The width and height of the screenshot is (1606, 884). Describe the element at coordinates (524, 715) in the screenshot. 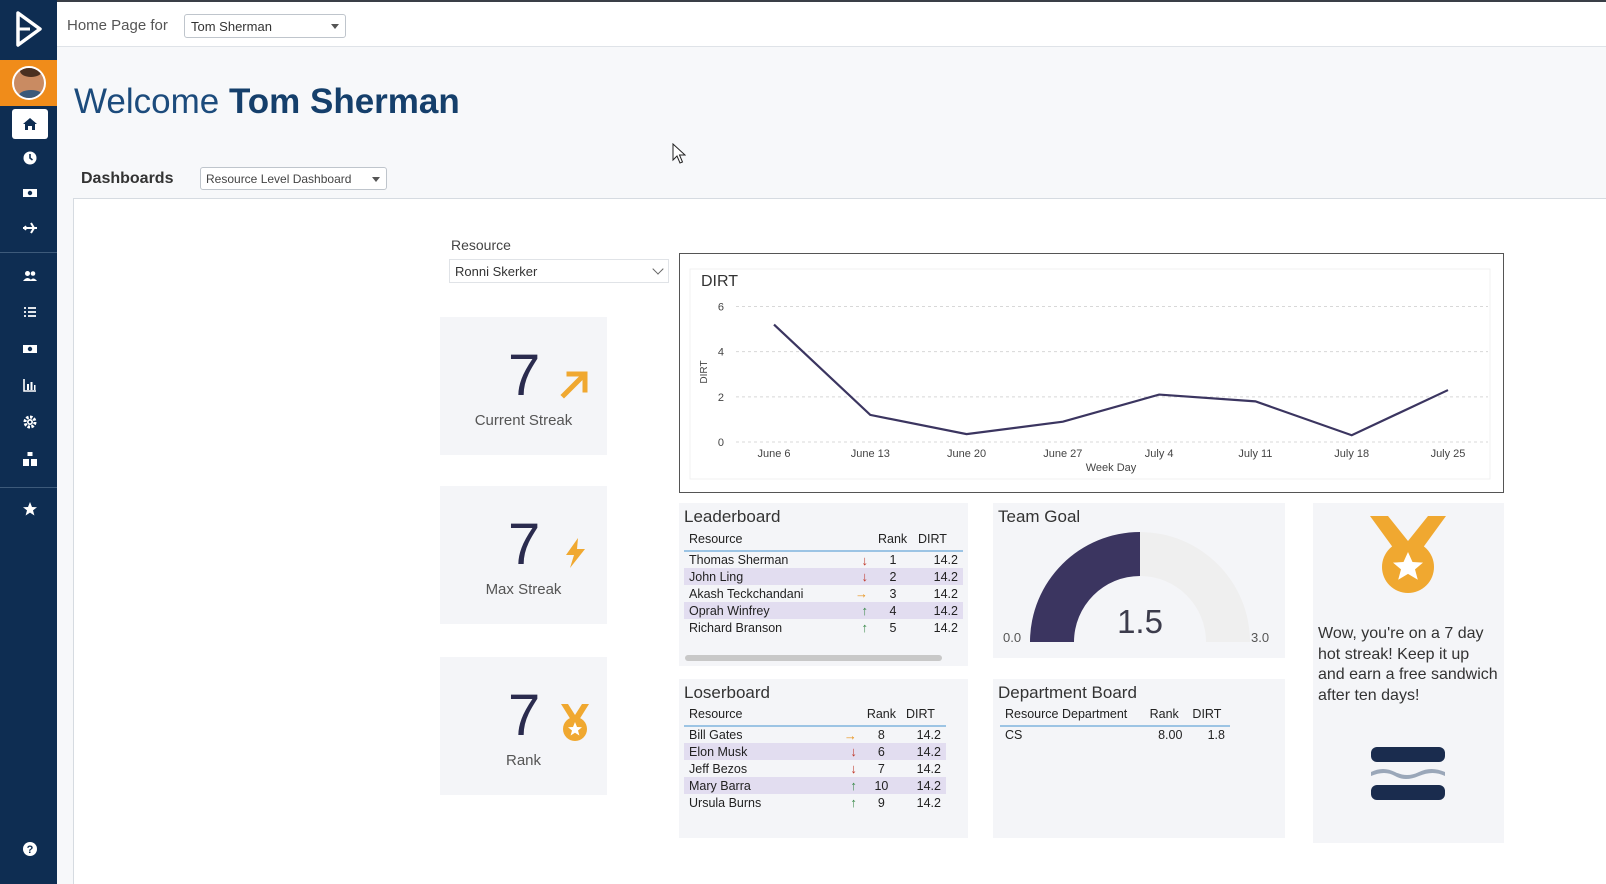

I see `rank-value: 7` at that location.